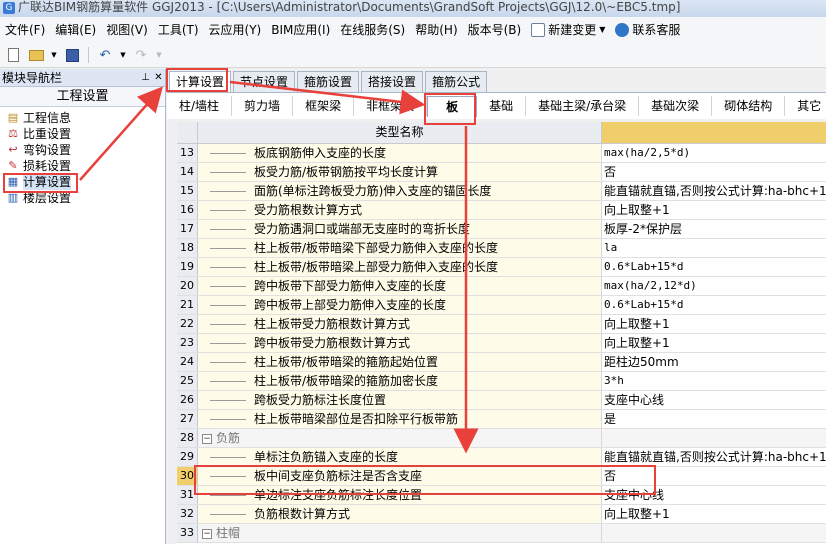 The image size is (826, 544). I want to click on arrow-tab-to-slab, so click(327, 97).